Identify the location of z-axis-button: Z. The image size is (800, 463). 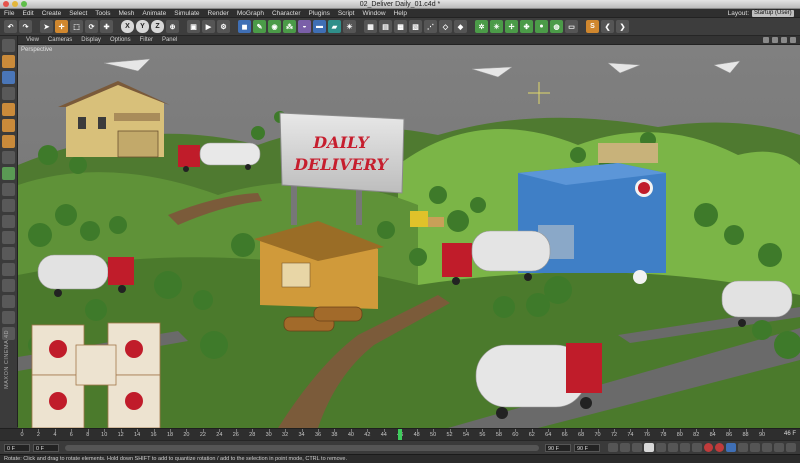
(157, 26).